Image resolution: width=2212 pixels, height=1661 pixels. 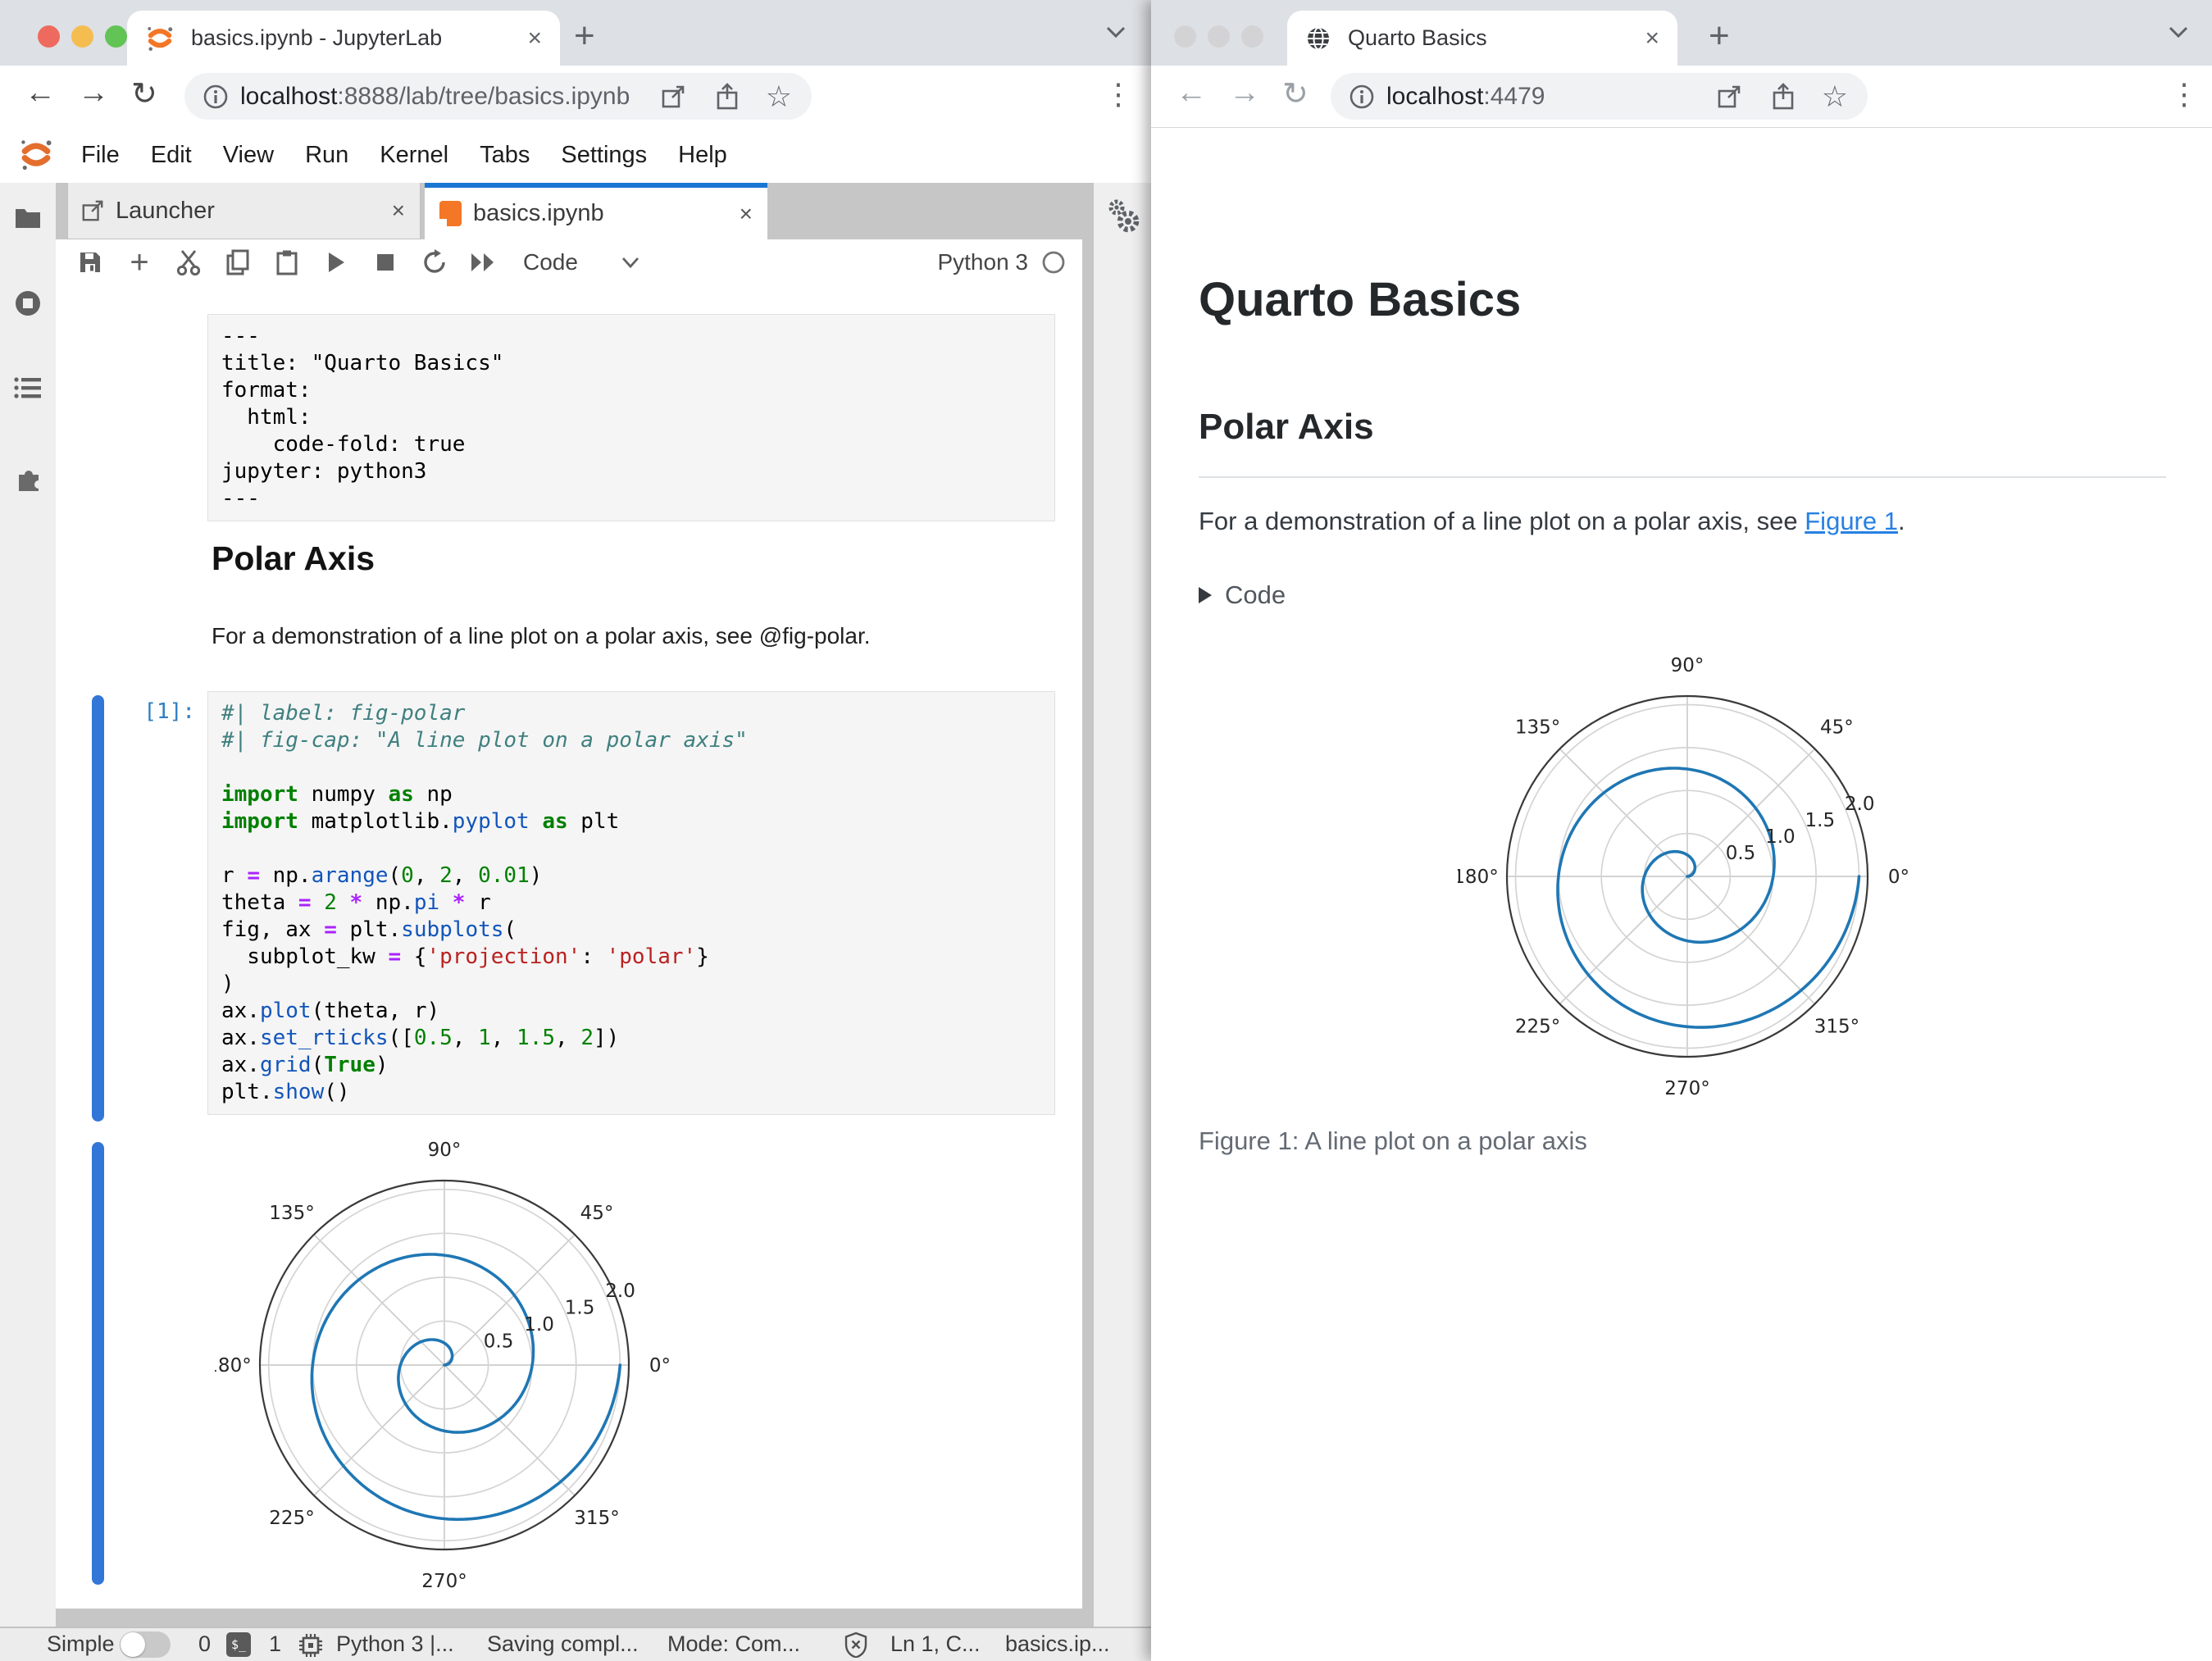 I want to click on svg-text: 135°, so click(x=292, y=1213).